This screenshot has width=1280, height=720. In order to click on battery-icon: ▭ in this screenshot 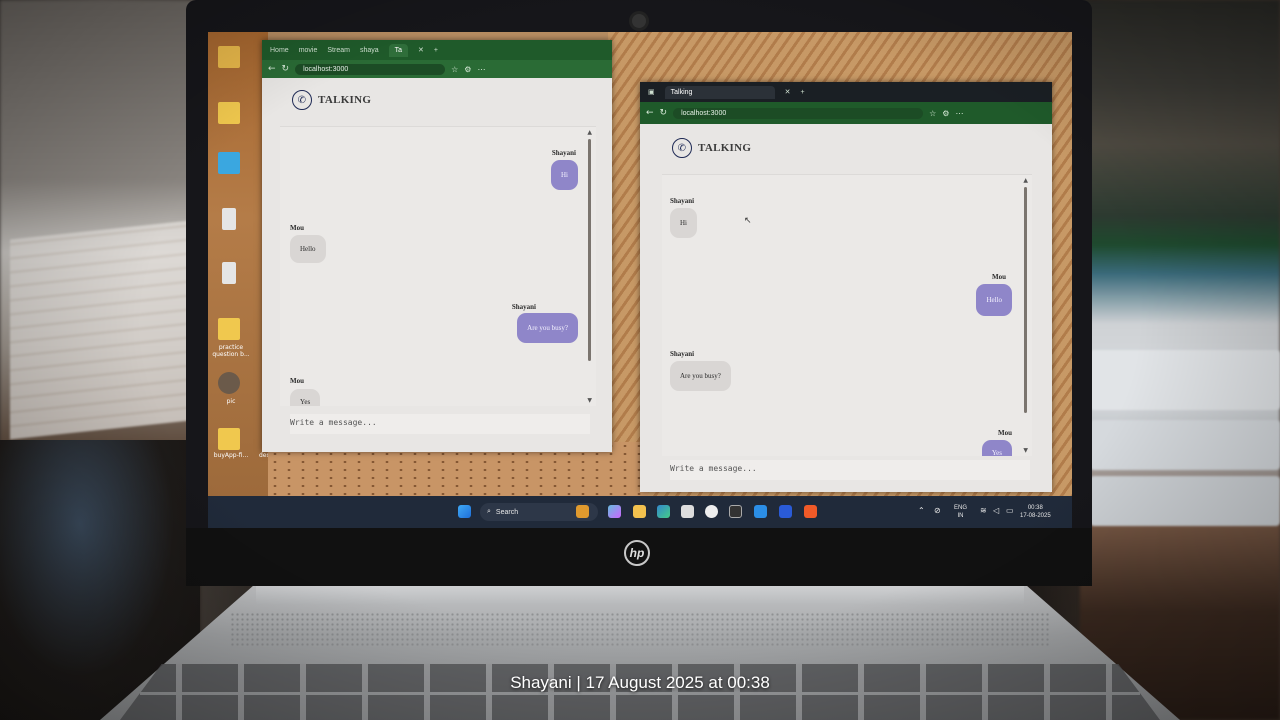, I will do `click(1010, 511)`.